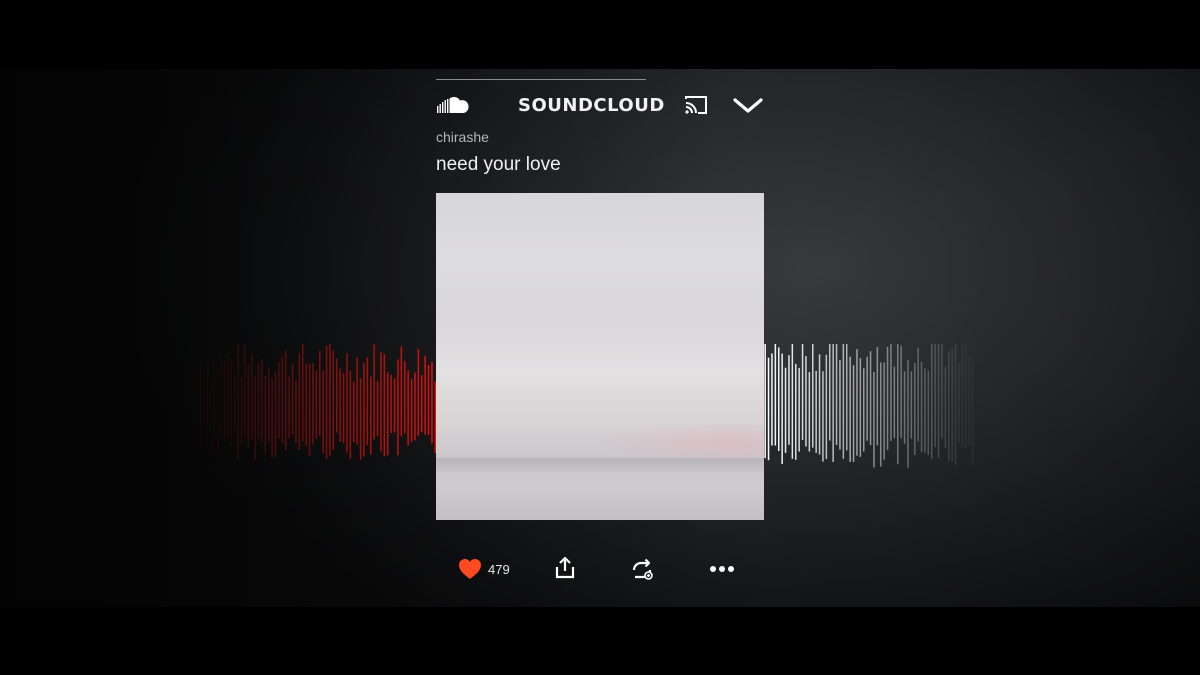  What do you see at coordinates (499, 569) in the screenshot?
I see `like-count: 479` at bounding box center [499, 569].